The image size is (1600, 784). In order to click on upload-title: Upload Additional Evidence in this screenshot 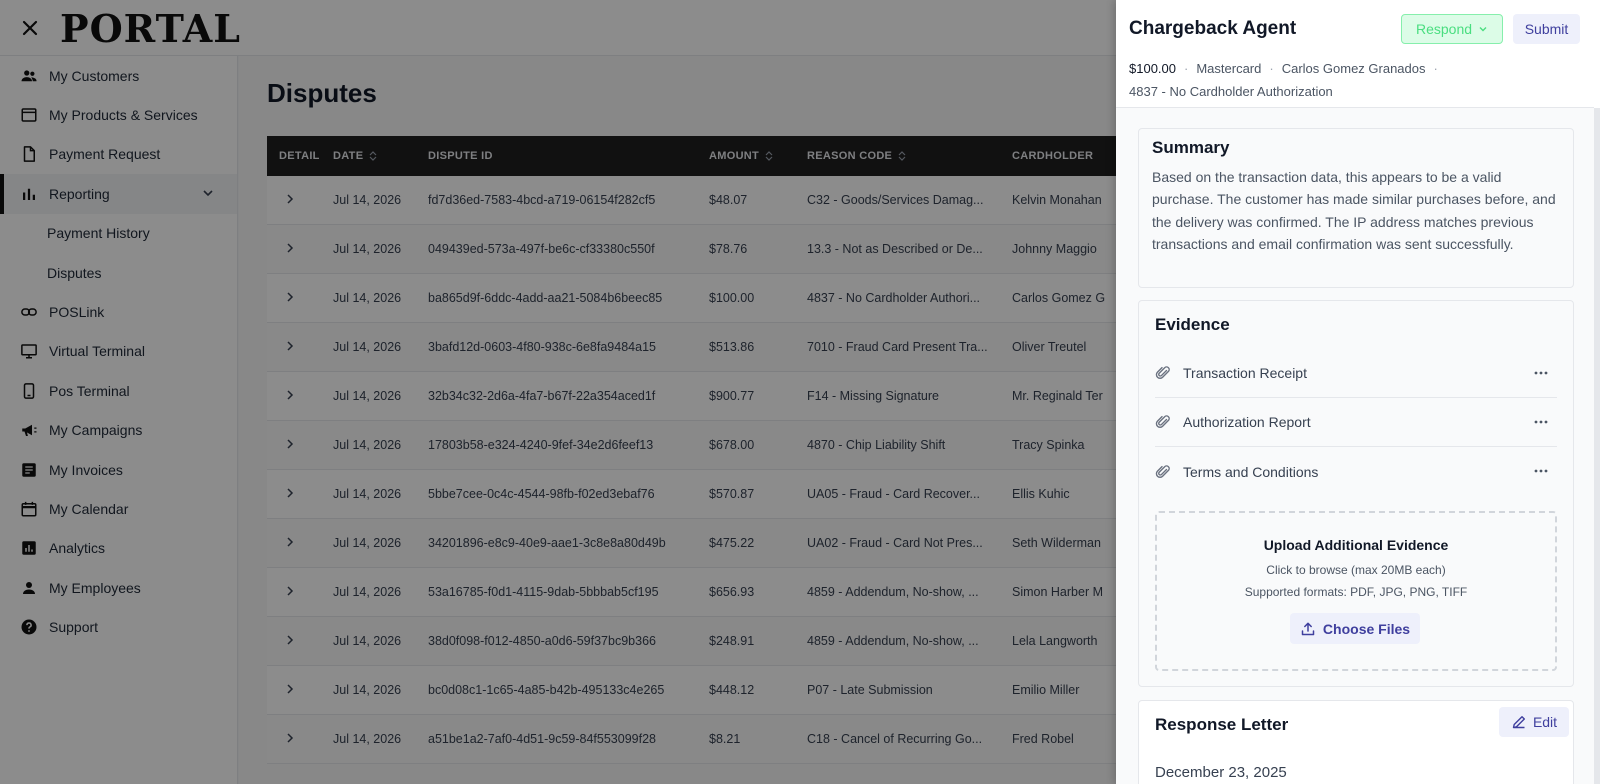, I will do `click(1356, 545)`.